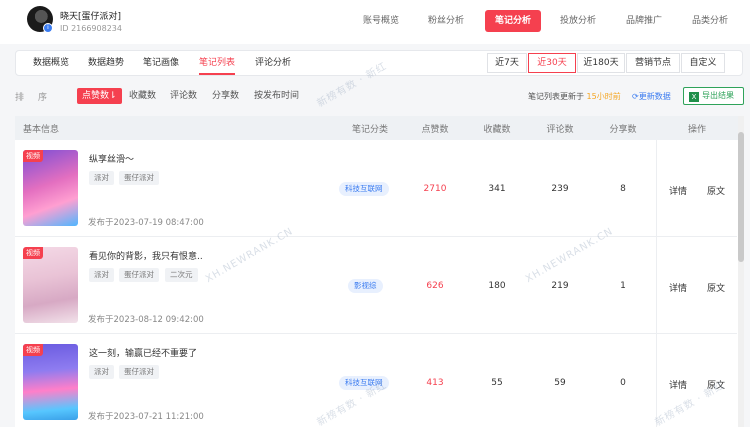 This screenshot has width=750, height=427. I want to click on header-actions: 操作, so click(696, 130).